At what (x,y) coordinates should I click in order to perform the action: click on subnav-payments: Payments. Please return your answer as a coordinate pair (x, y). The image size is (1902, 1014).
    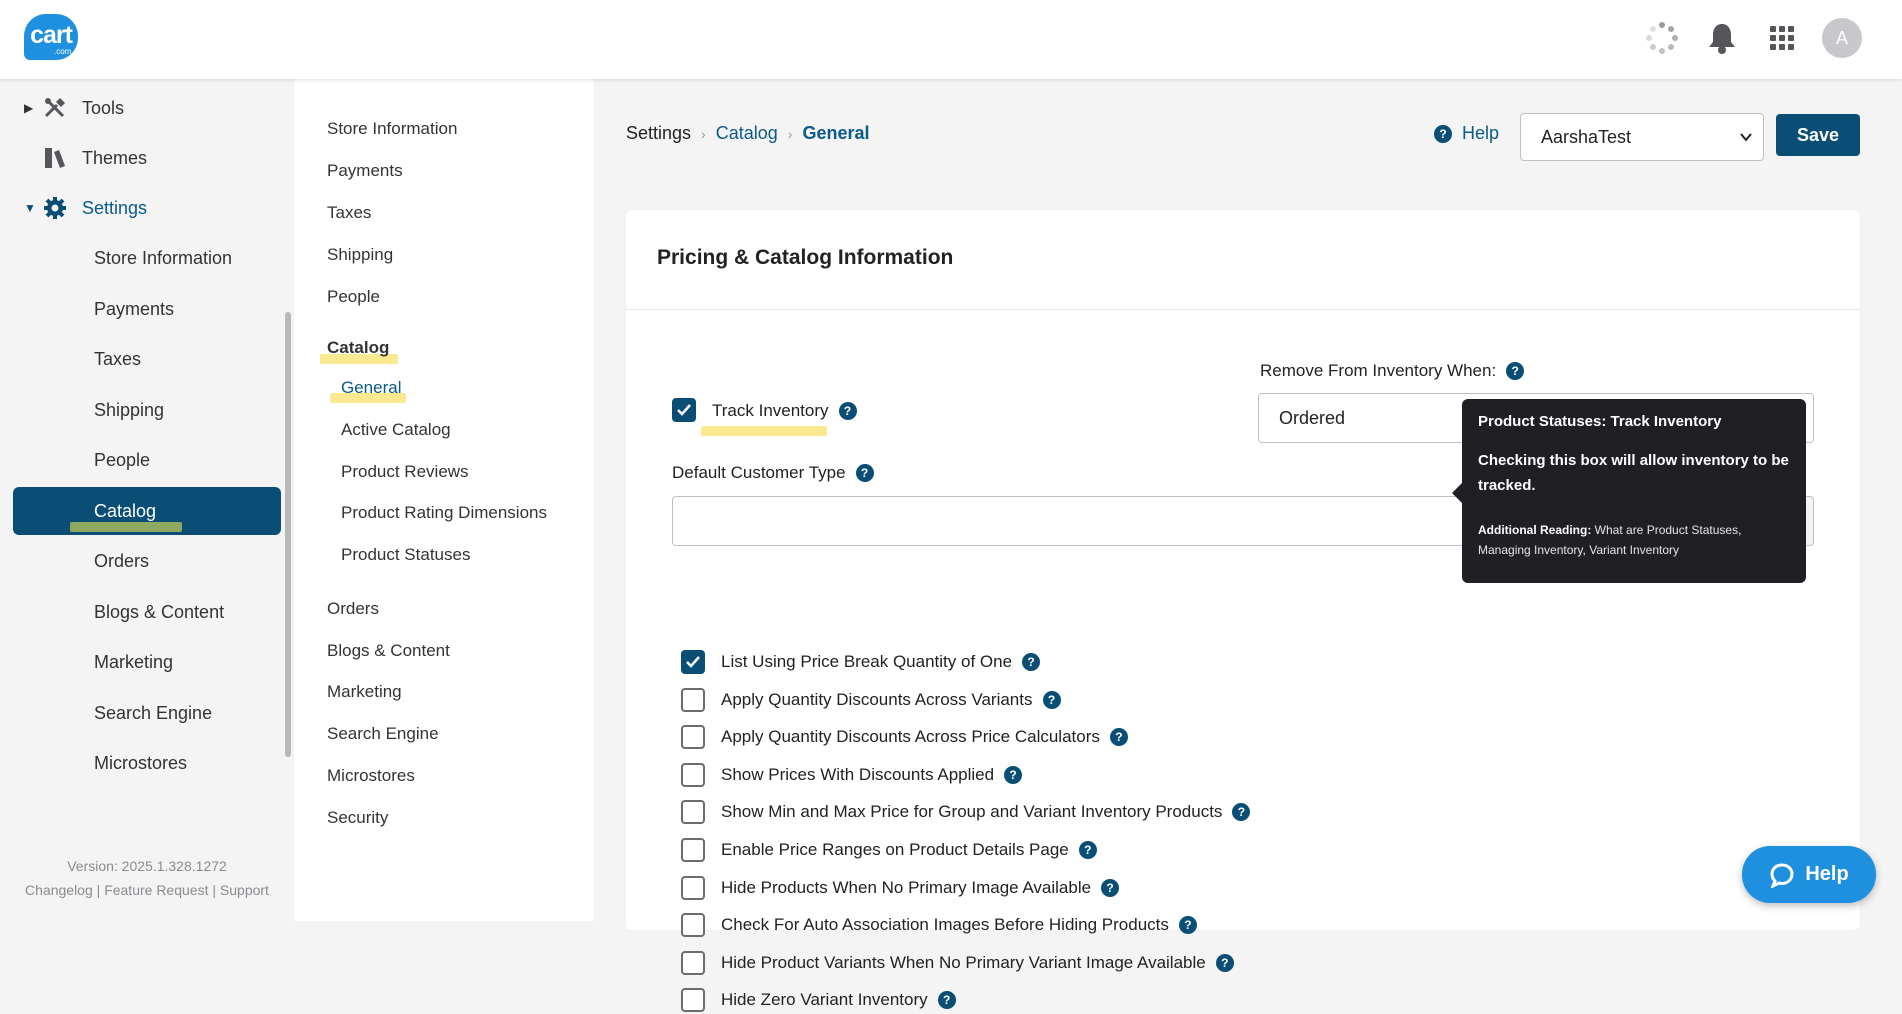
    Looking at the image, I should click on (365, 171).